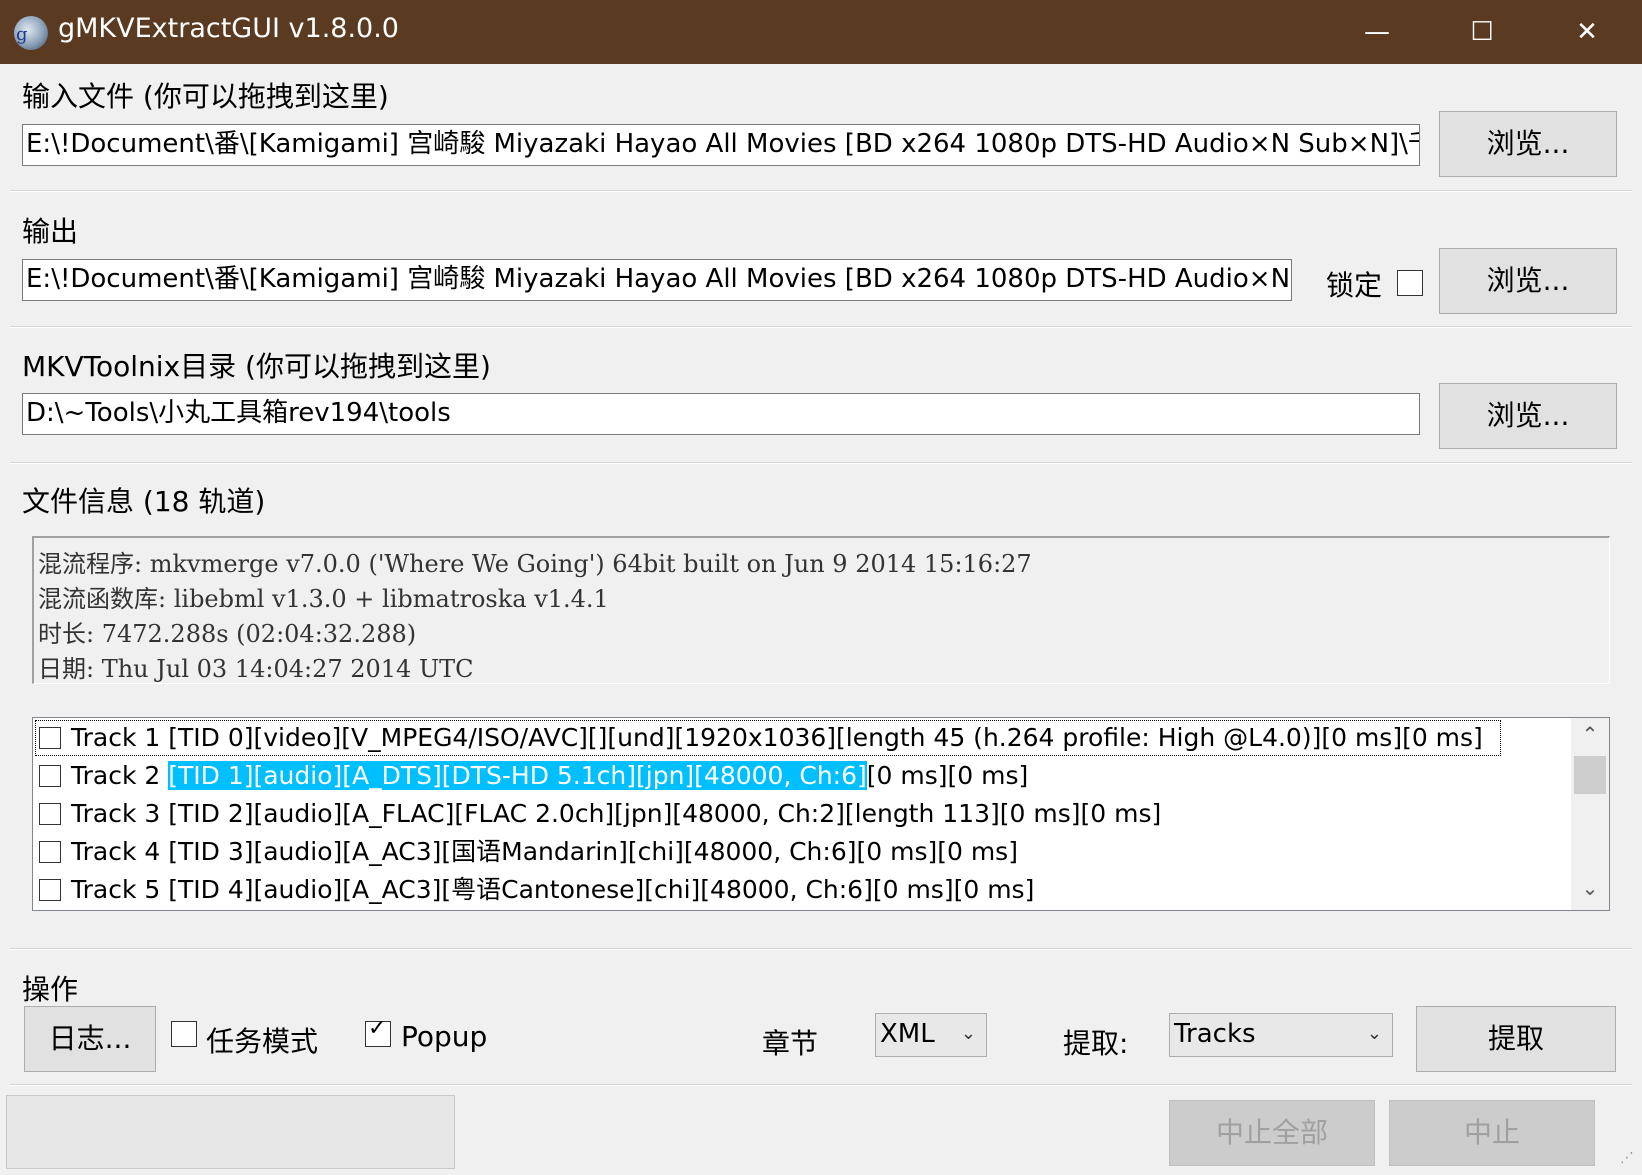 The width and height of the screenshot is (1642, 1175). What do you see at coordinates (1354, 285) in the screenshot?
I see `lock-label: 锁定` at bounding box center [1354, 285].